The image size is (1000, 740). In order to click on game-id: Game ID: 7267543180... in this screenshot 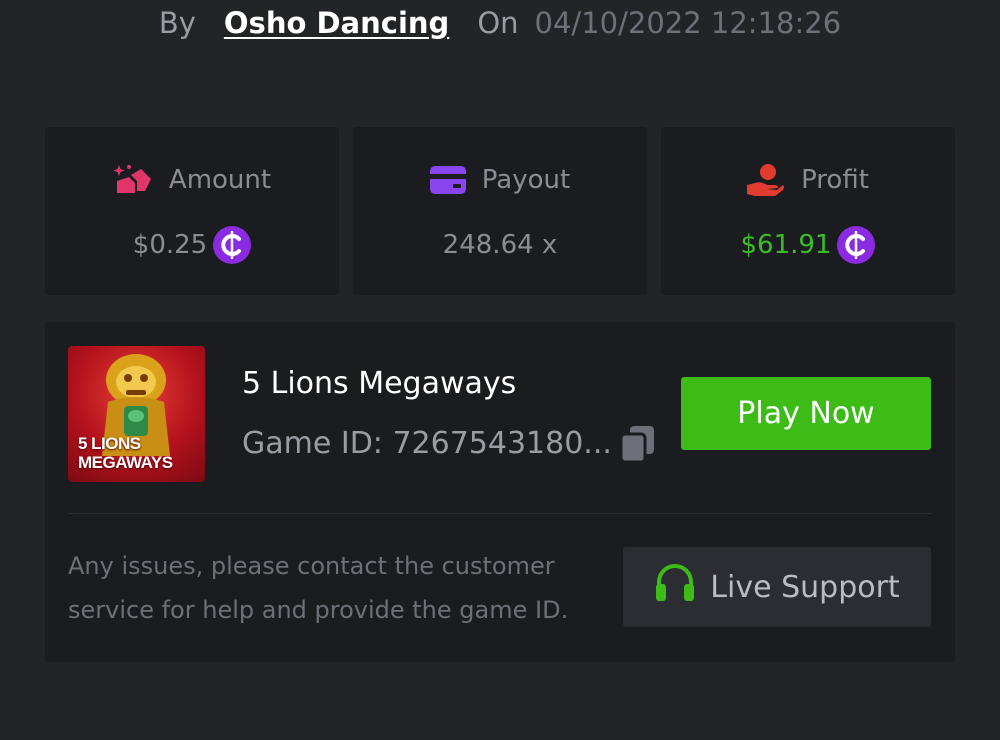, I will do `click(427, 443)`.